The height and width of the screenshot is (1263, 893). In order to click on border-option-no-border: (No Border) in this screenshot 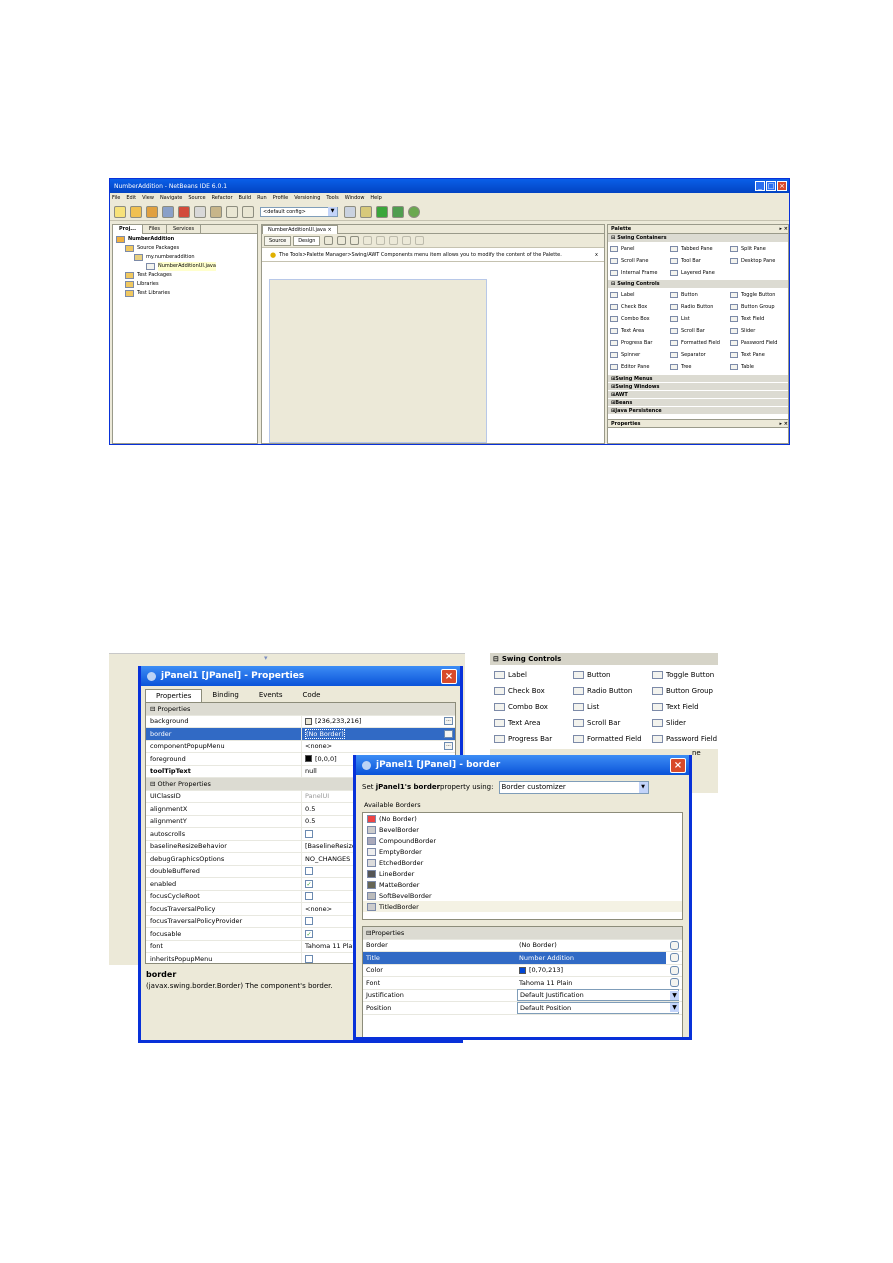, I will do `click(522, 818)`.